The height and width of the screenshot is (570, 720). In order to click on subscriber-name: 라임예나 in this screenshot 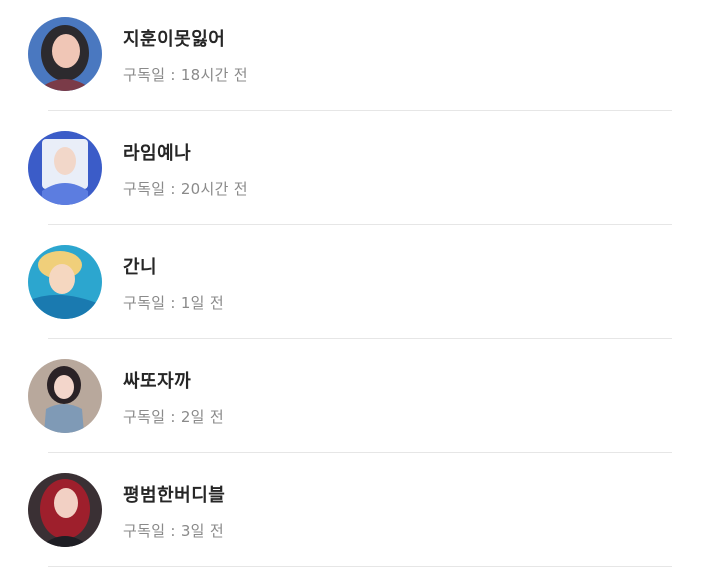, I will do `click(157, 153)`.